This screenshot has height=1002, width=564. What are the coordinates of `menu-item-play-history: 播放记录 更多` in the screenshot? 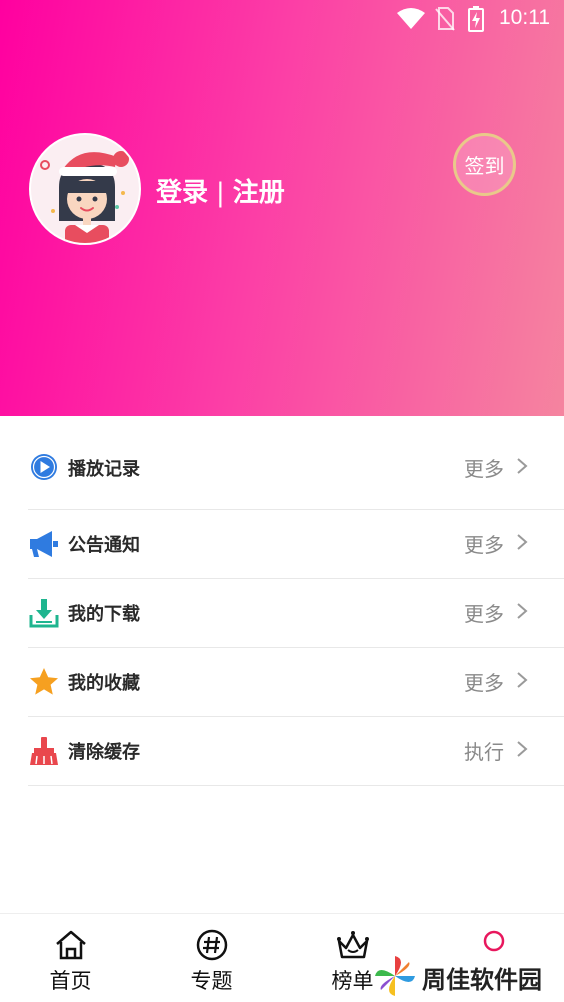 It's located at (296, 463).